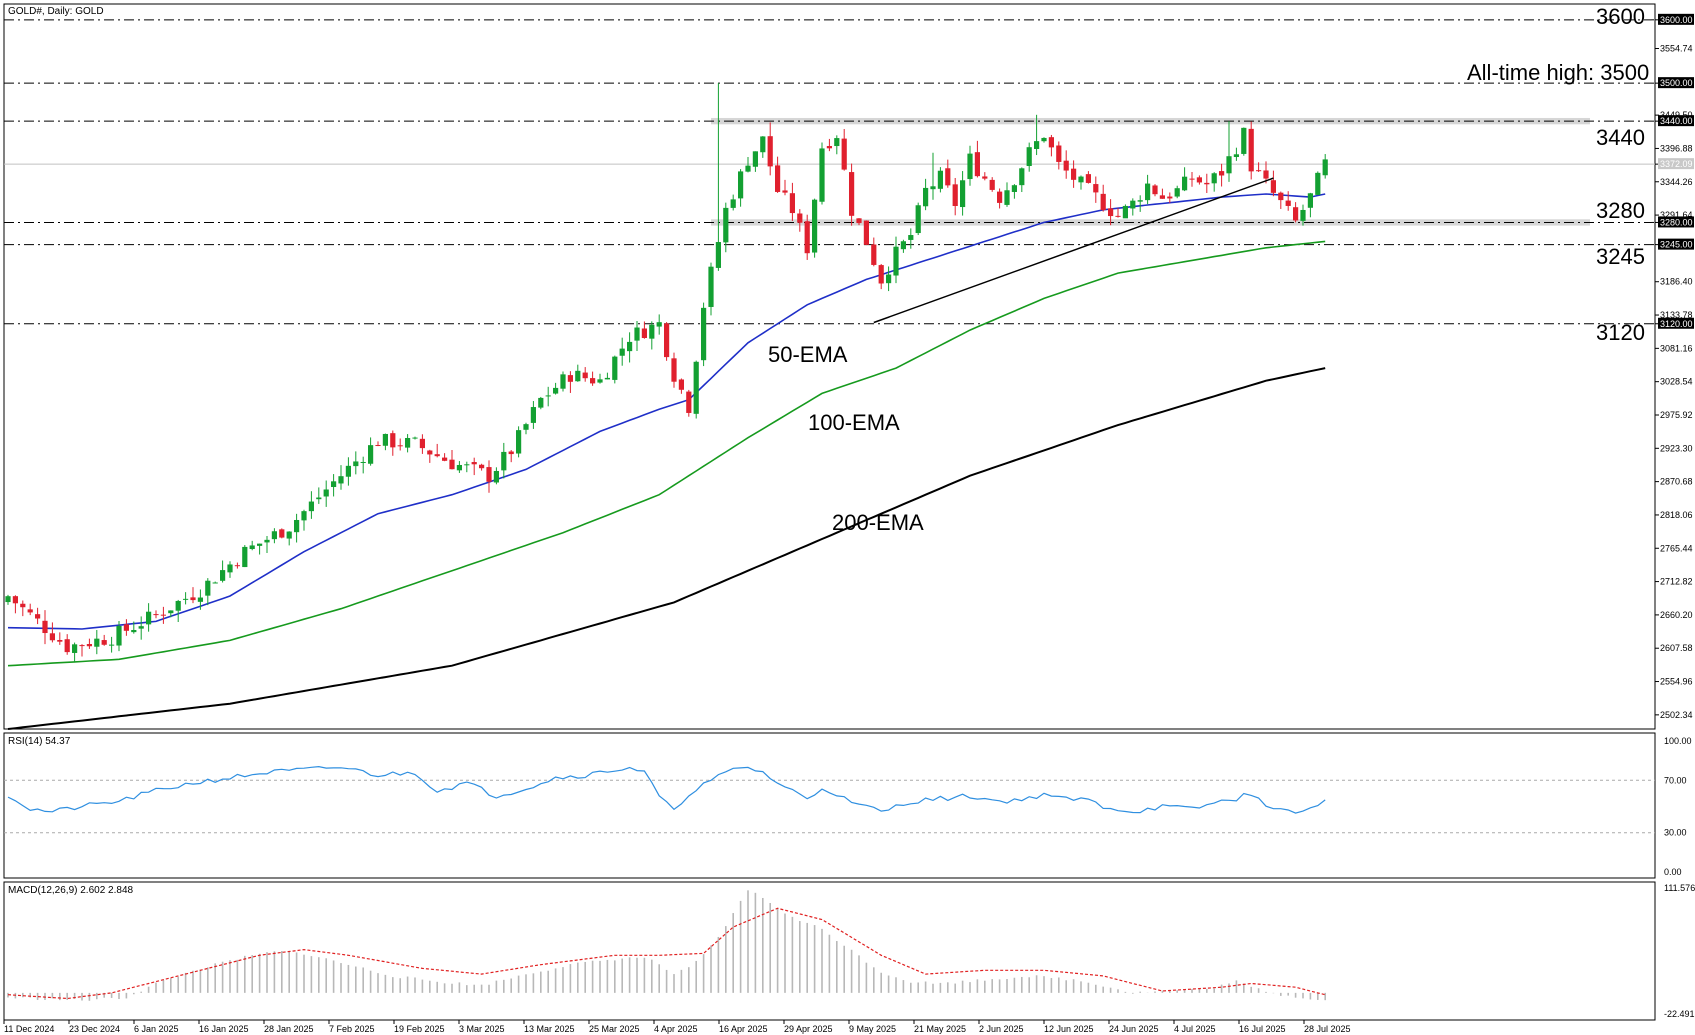 Image resolution: width=1695 pixels, height=1035 pixels. Describe the element at coordinates (1676, 164) in the screenshot. I see `price-tick-label: 3372.09` at that location.